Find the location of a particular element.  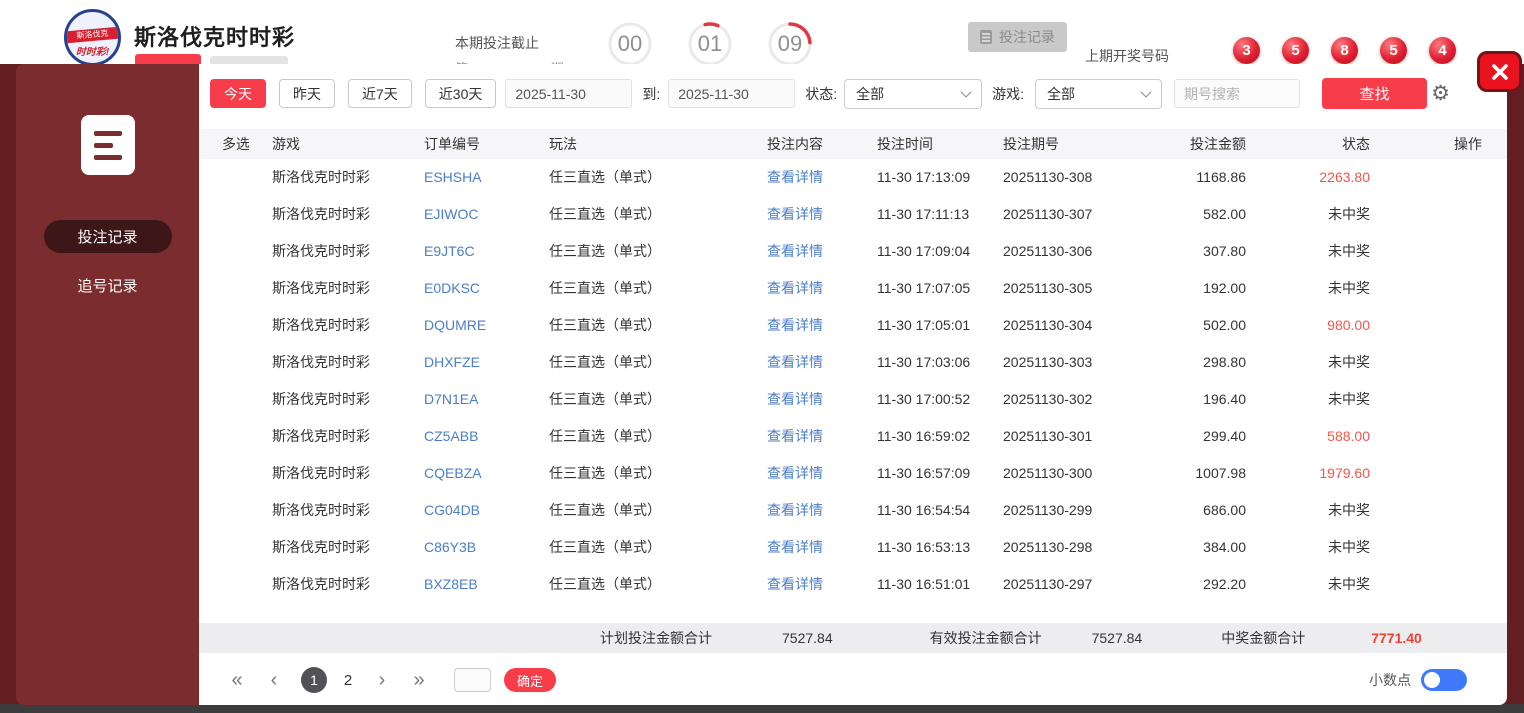

countdown-timer: 00 01 09 is located at coordinates (710, 43).